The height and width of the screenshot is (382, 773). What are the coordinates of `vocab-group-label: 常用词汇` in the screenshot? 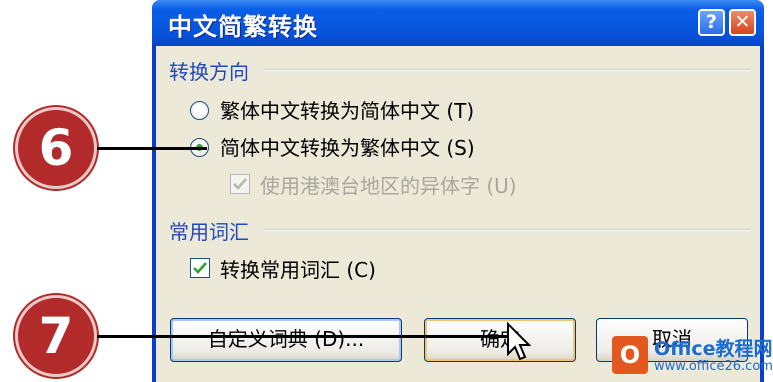 It's located at (209, 232).